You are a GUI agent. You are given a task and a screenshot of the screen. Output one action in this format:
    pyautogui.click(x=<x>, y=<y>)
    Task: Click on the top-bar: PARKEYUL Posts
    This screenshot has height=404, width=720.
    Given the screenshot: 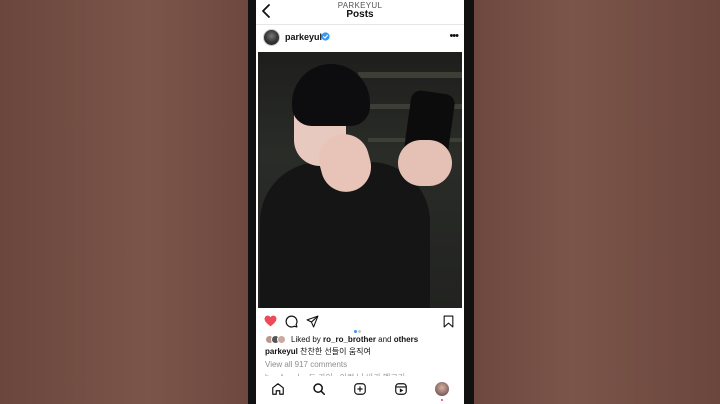 What is the action you would take?
    pyautogui.click(x=360, y=12)
    